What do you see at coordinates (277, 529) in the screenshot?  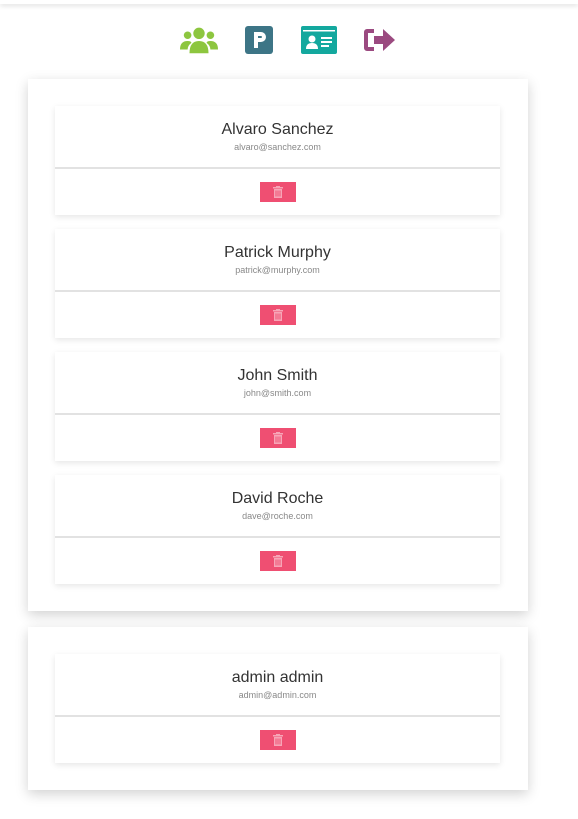 I see `user-card: David Roche dave@roche.com` at bounding box center [277, 529].